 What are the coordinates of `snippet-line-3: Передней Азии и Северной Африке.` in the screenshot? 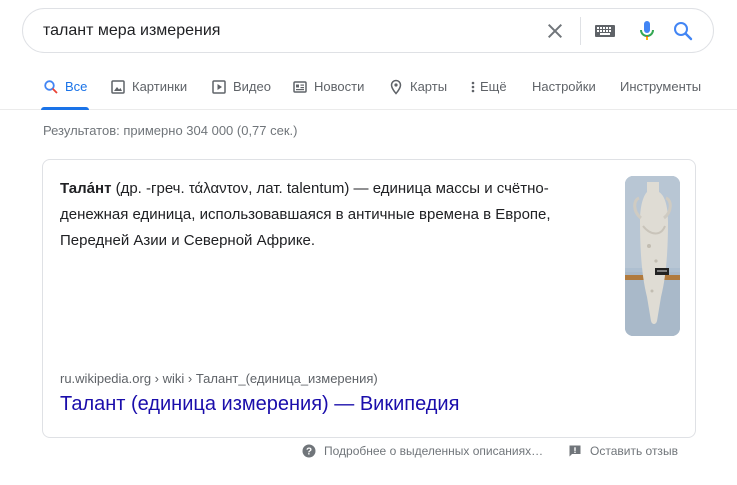 It's located at (188, 240).